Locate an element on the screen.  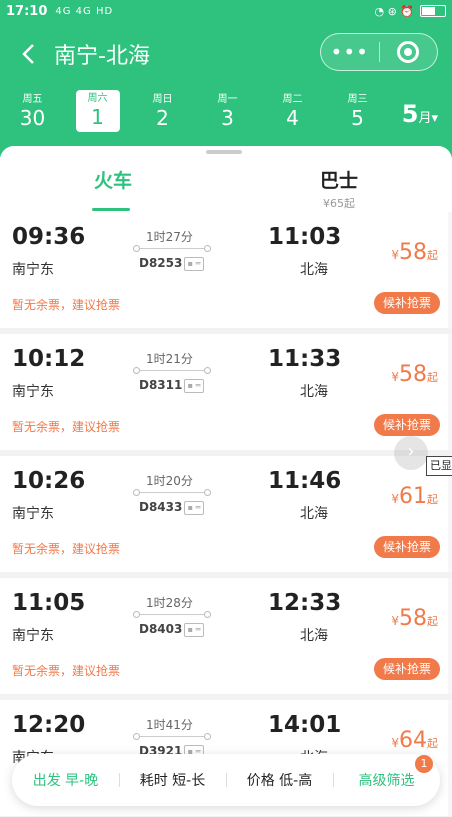
day-number: 30 is located at coordinates (32, 118).